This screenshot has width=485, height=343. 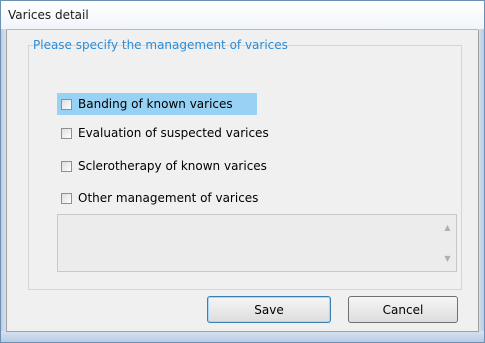 I want to click on option-evaluation-label: Evaluation of suspected varices, so click(x=173, y=133).